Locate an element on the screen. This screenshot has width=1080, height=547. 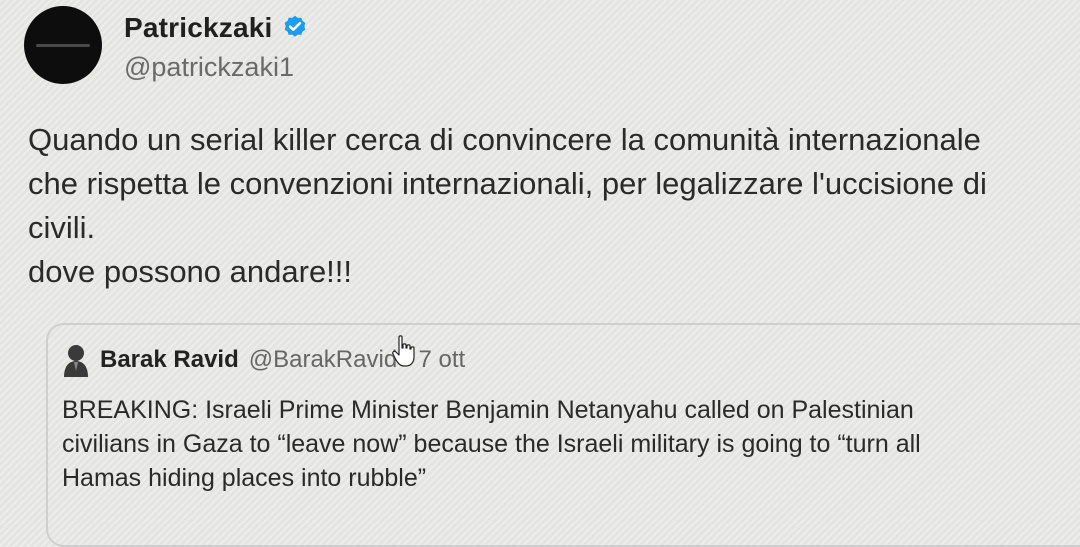
author-display-name: Patrickzaki is located at coordinates (198, 28).